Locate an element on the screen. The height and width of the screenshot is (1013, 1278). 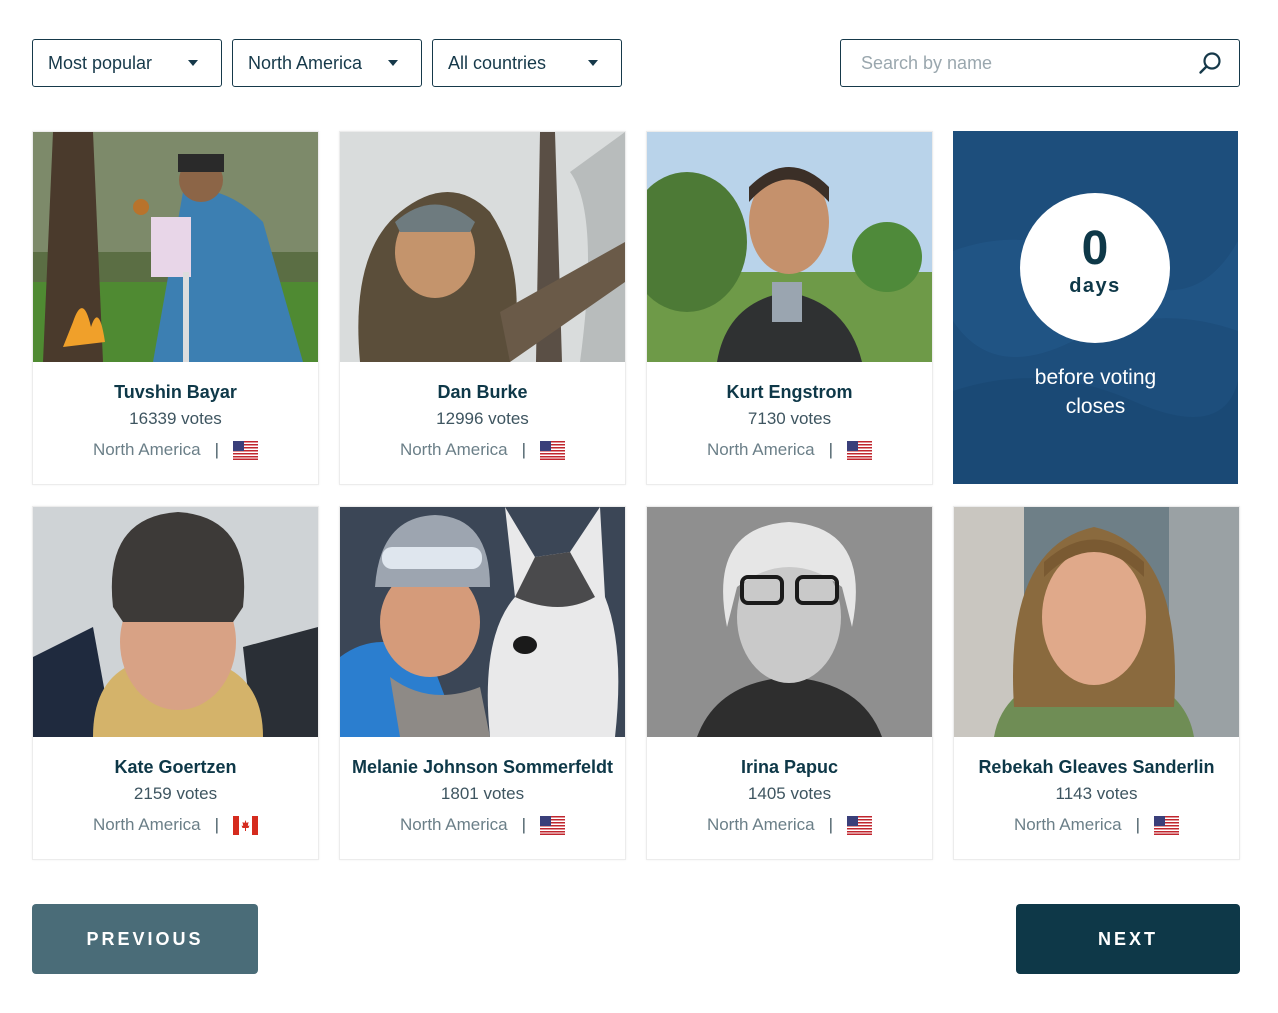
country-dropdown-label: All countries is located at coordinates (497, 62).